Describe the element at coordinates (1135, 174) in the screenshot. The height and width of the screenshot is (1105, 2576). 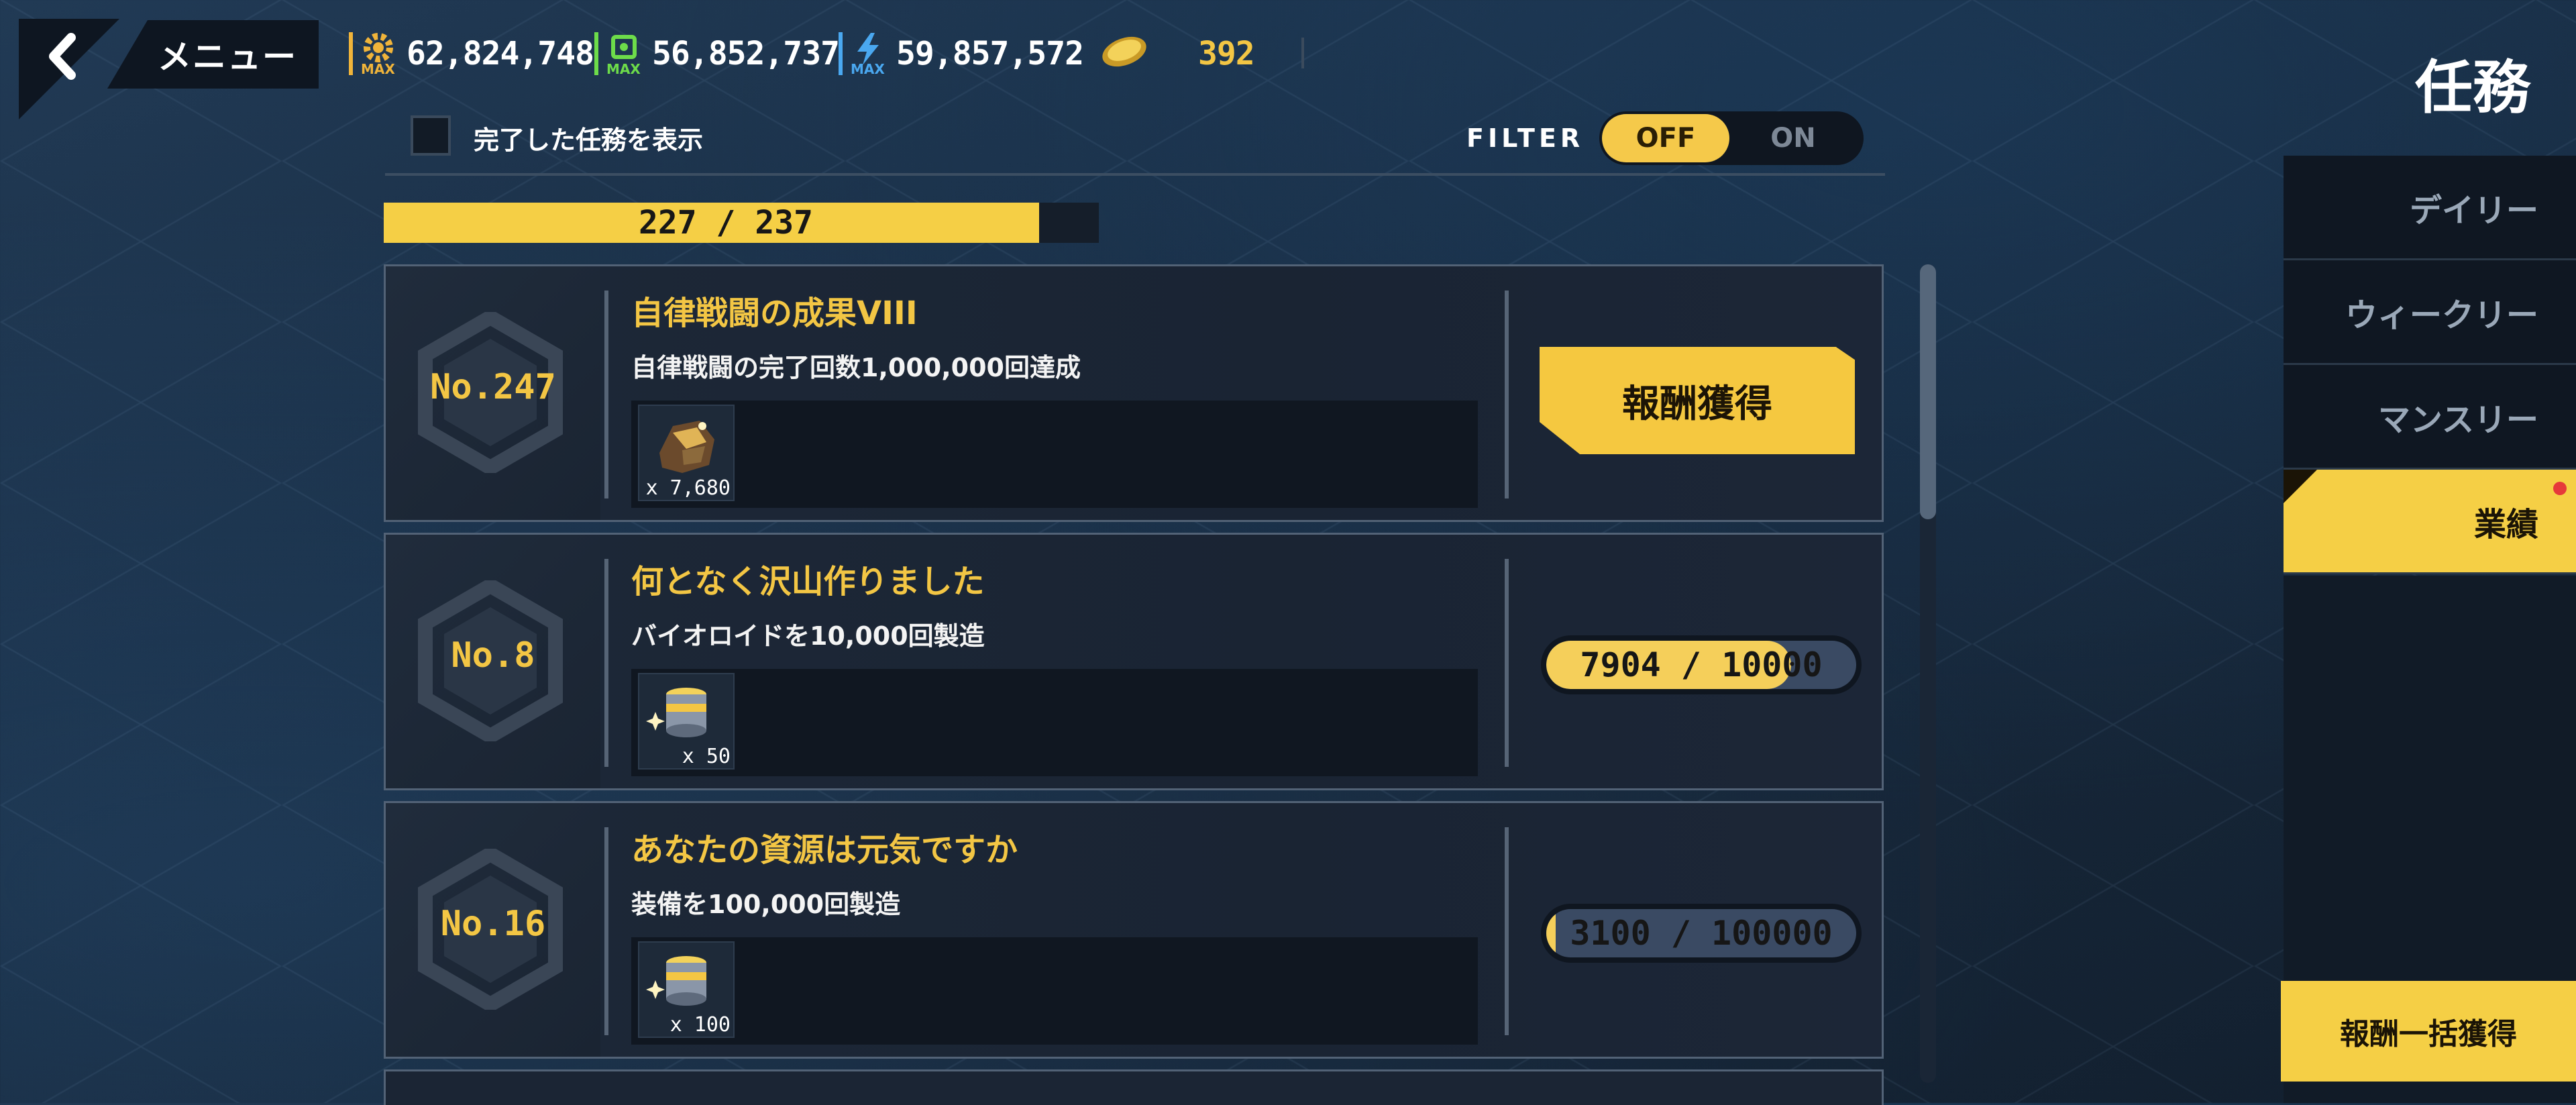
I see `filter-divider` at that location.